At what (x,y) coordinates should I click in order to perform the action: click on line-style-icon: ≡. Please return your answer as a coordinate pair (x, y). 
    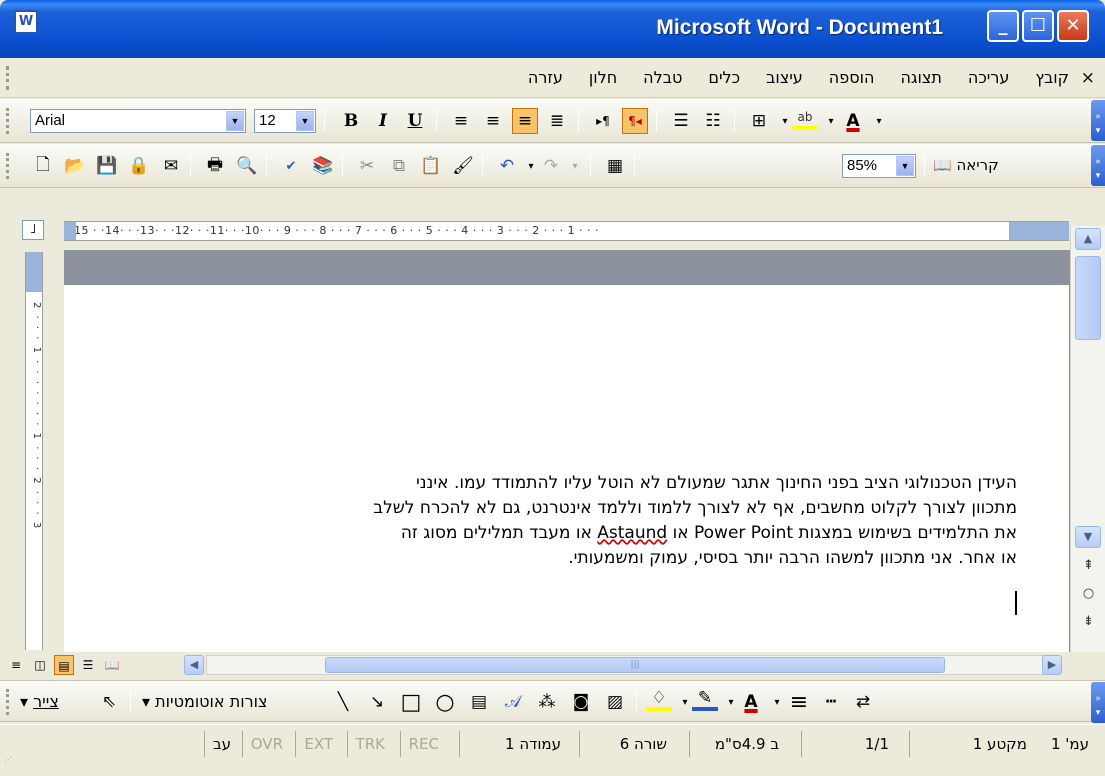
    Looking at the image, I should click on (799, 702).